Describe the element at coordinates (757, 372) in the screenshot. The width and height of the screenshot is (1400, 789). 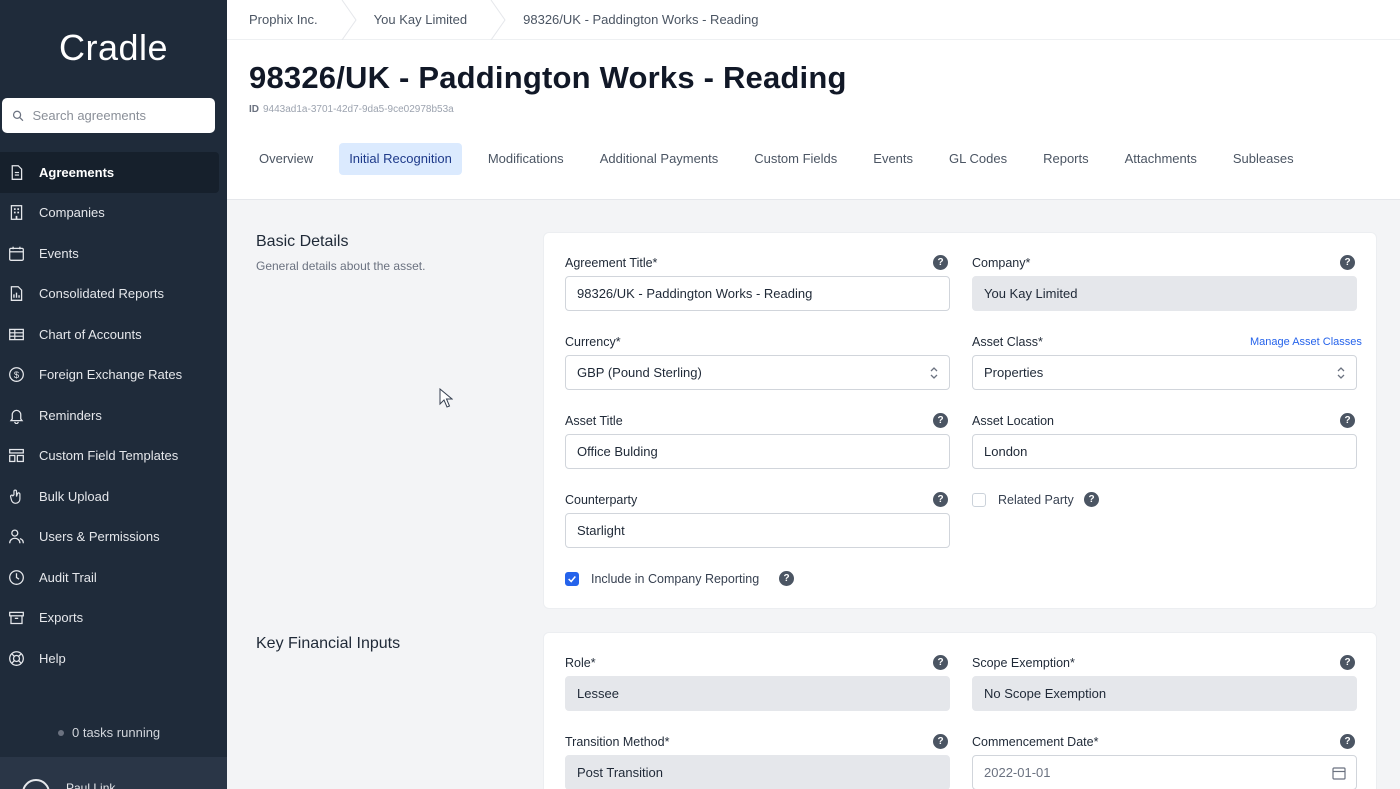
I see `currency-select: GBP (Pound Sterling)` at that location.